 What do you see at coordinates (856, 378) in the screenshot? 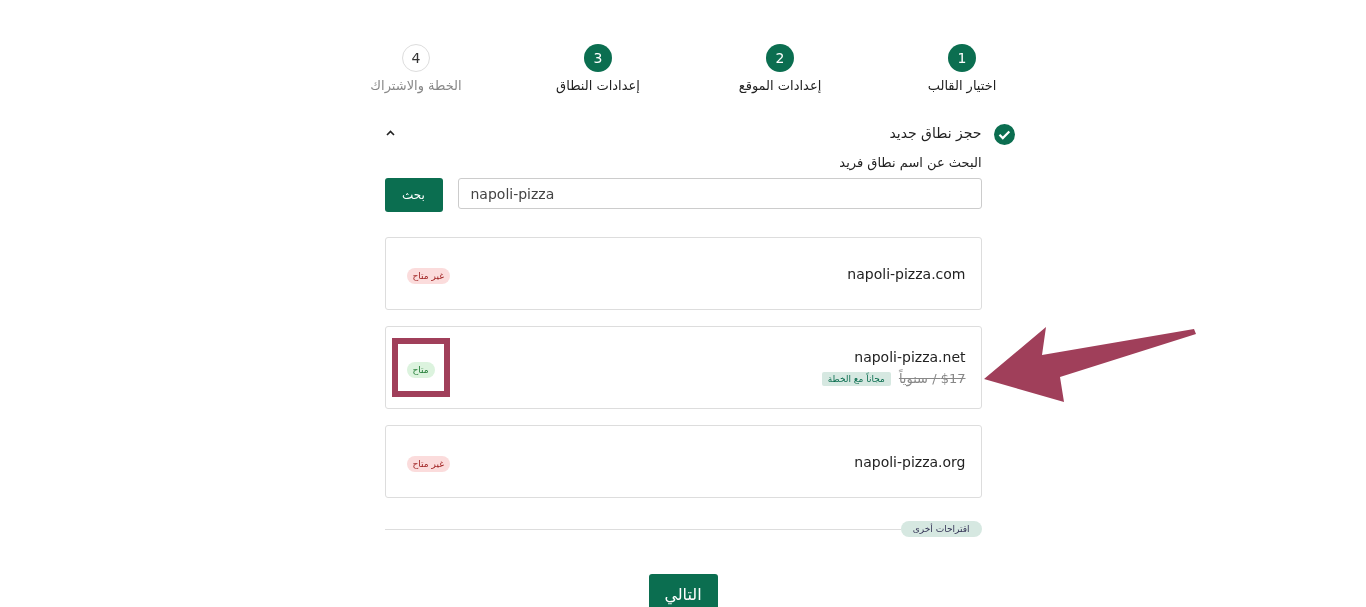
I see `offer-tag: مجاناً مع الخطة` at bounding box center [856, 378].